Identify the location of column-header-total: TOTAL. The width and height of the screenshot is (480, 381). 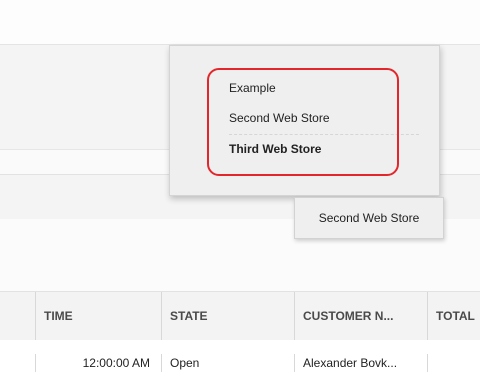
(453, 316).